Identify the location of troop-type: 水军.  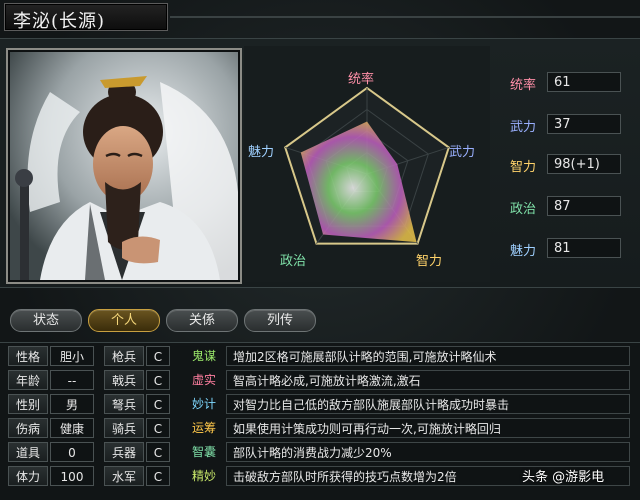
(124, 476).